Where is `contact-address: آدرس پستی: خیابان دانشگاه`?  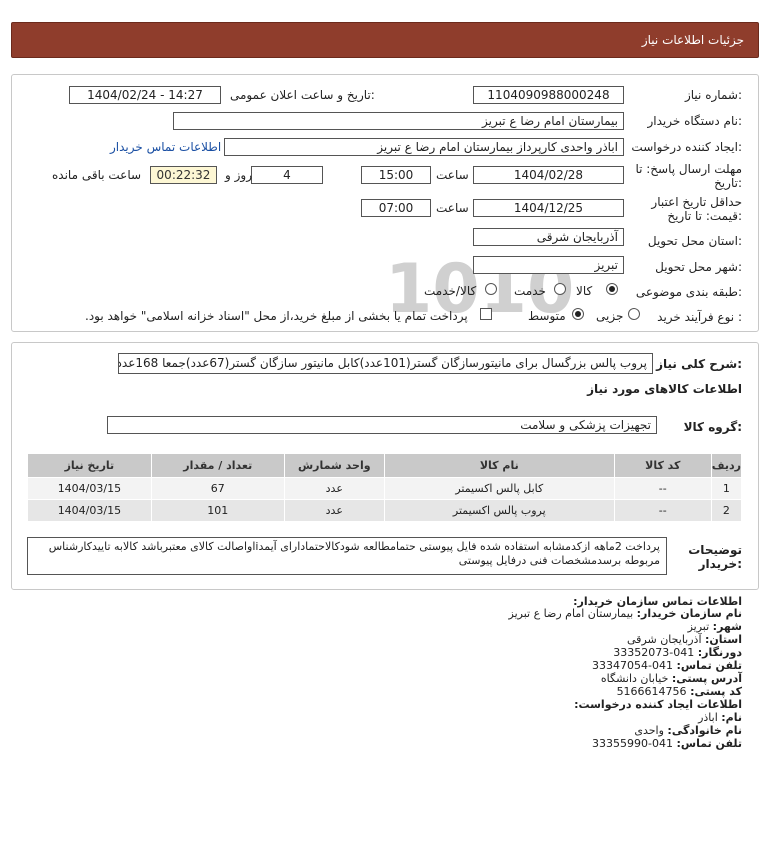 contact-address: آدرس پستی: خیابان دانشگاه is located at coordinates (671, 678).